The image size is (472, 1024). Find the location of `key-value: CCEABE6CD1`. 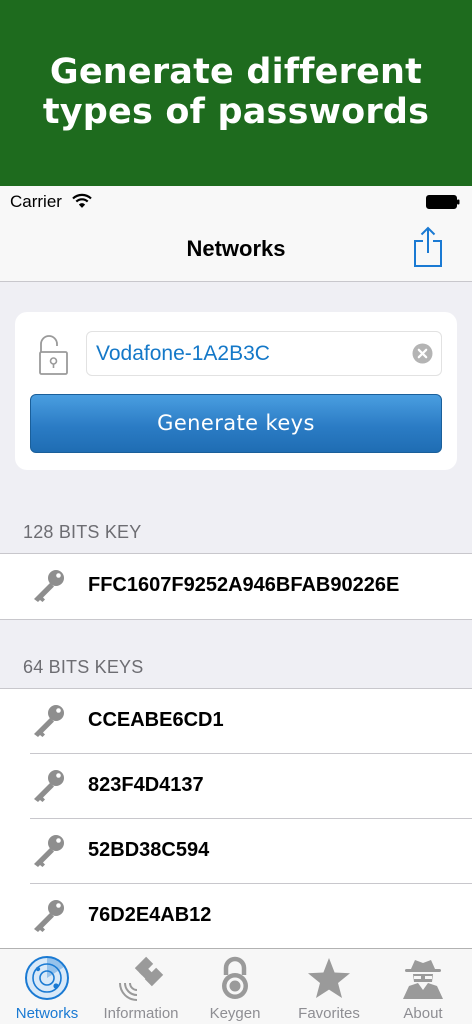

key-value: CCEABE6CD1 is located at coordinates (156, 720).